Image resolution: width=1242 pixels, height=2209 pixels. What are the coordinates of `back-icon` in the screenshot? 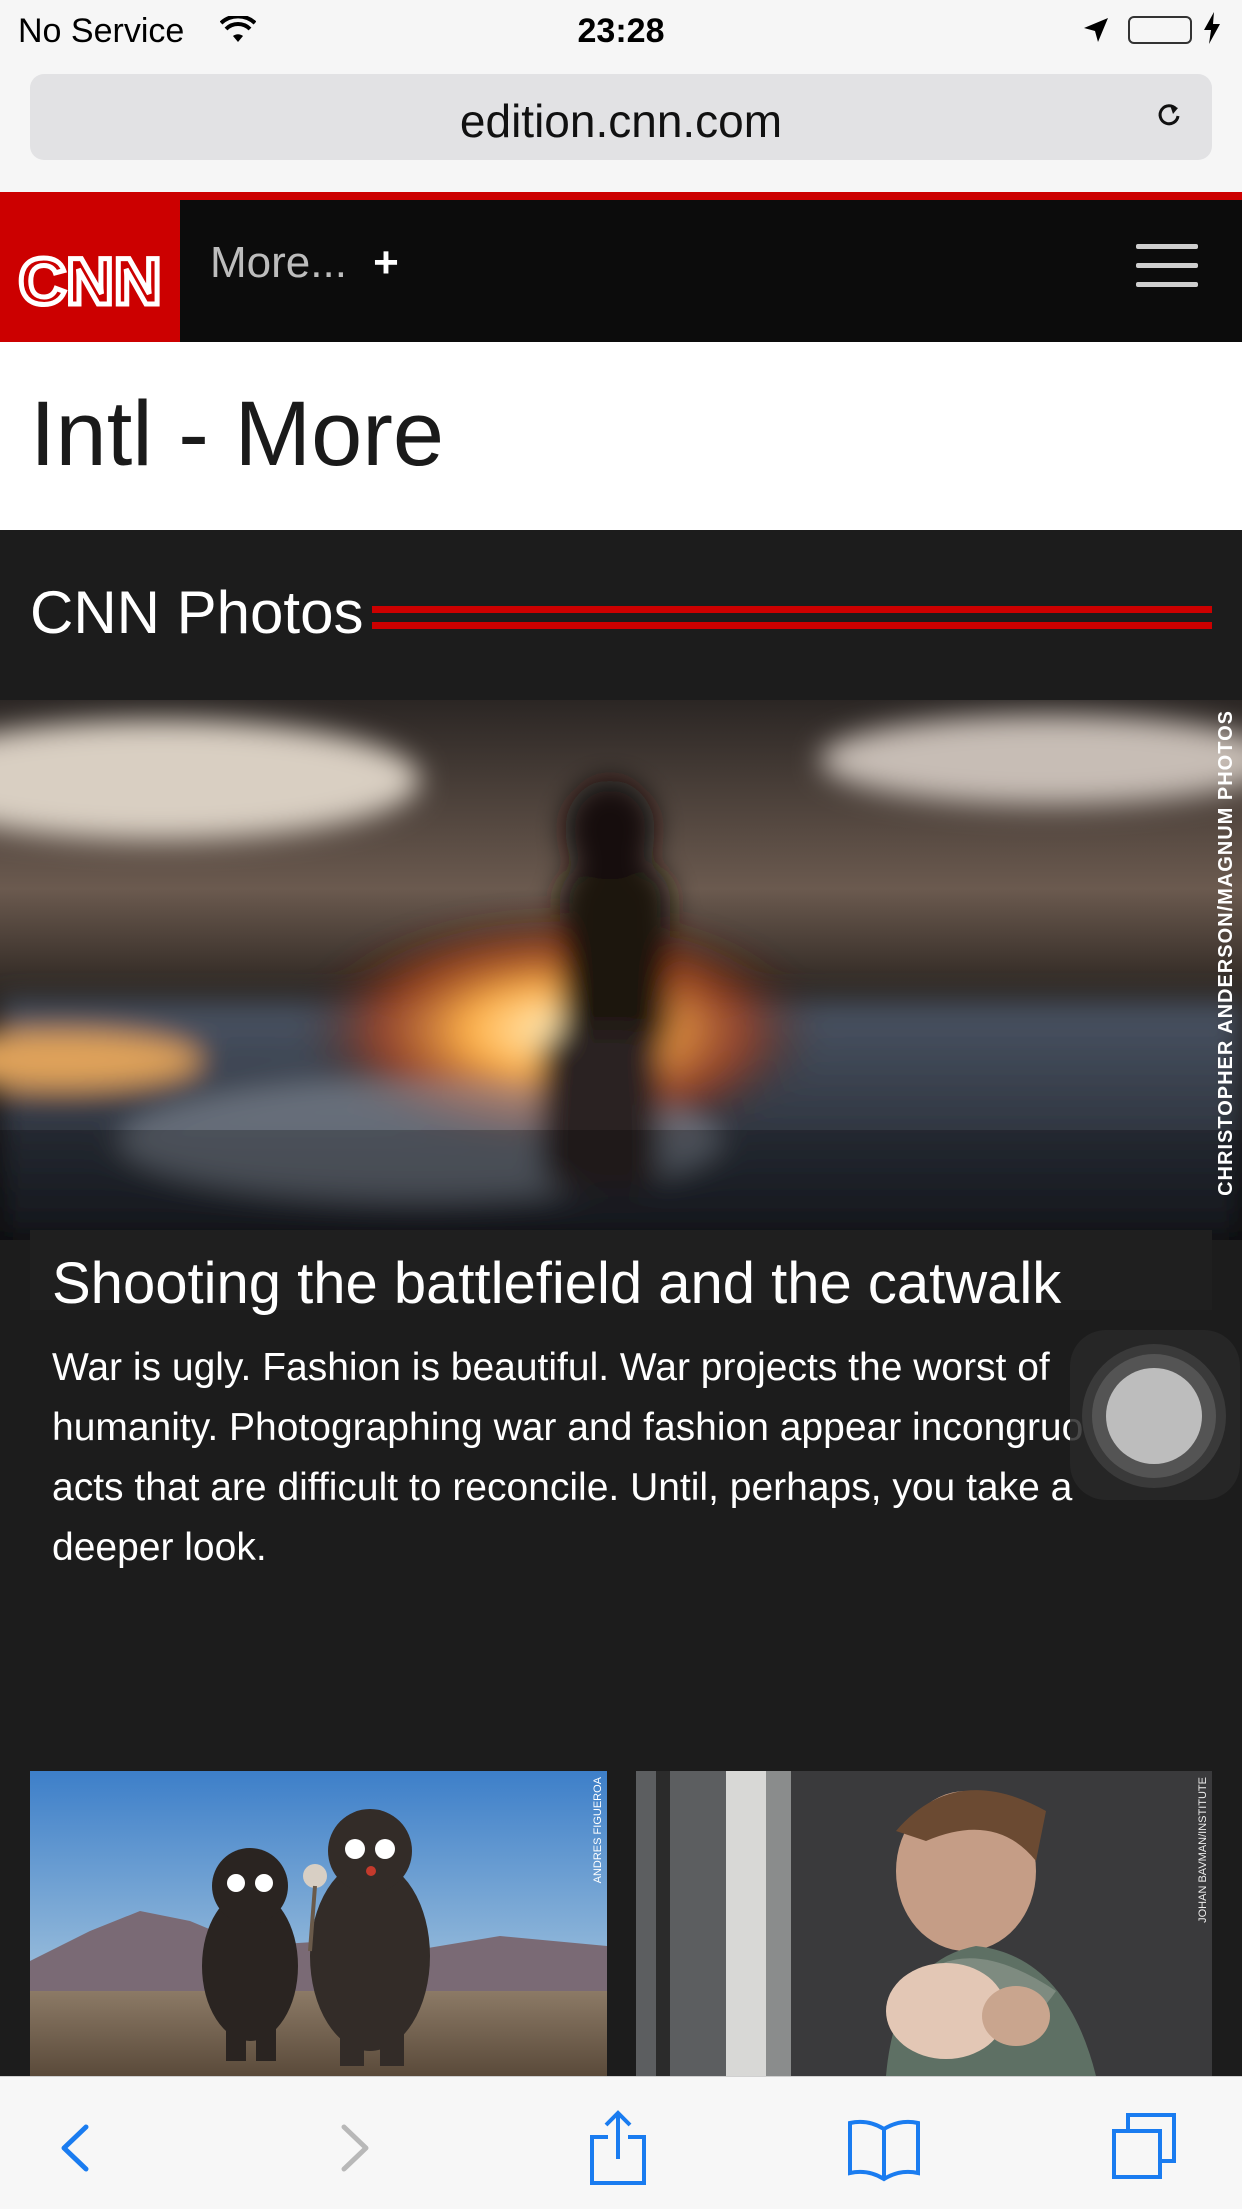 It's located at (78, 2147).